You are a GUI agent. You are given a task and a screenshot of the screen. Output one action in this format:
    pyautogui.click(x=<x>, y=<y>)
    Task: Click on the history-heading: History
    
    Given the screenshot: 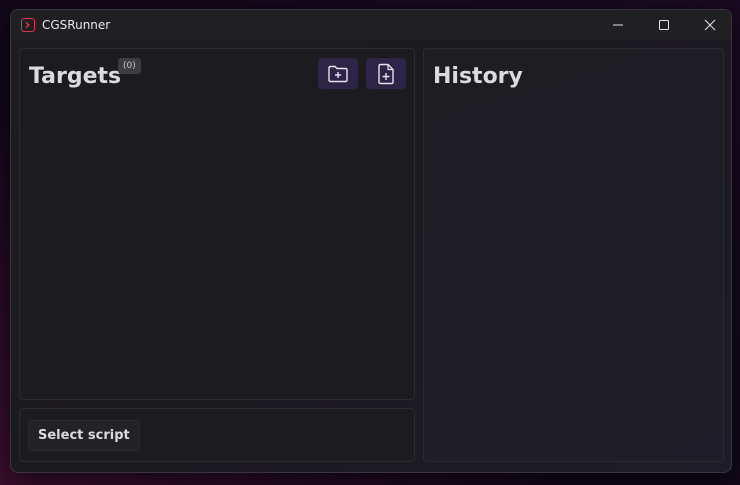 What is the action you would take?
    pyautogui.click(x=478, y=76)
    